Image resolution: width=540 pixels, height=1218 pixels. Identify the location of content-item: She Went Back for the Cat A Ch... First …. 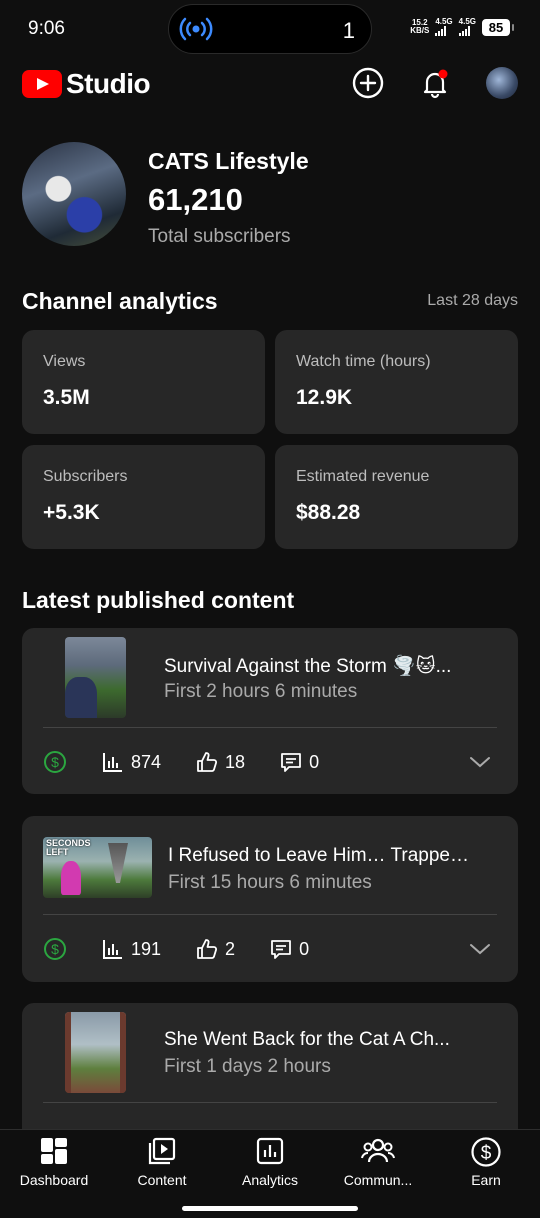
(270, 1073).